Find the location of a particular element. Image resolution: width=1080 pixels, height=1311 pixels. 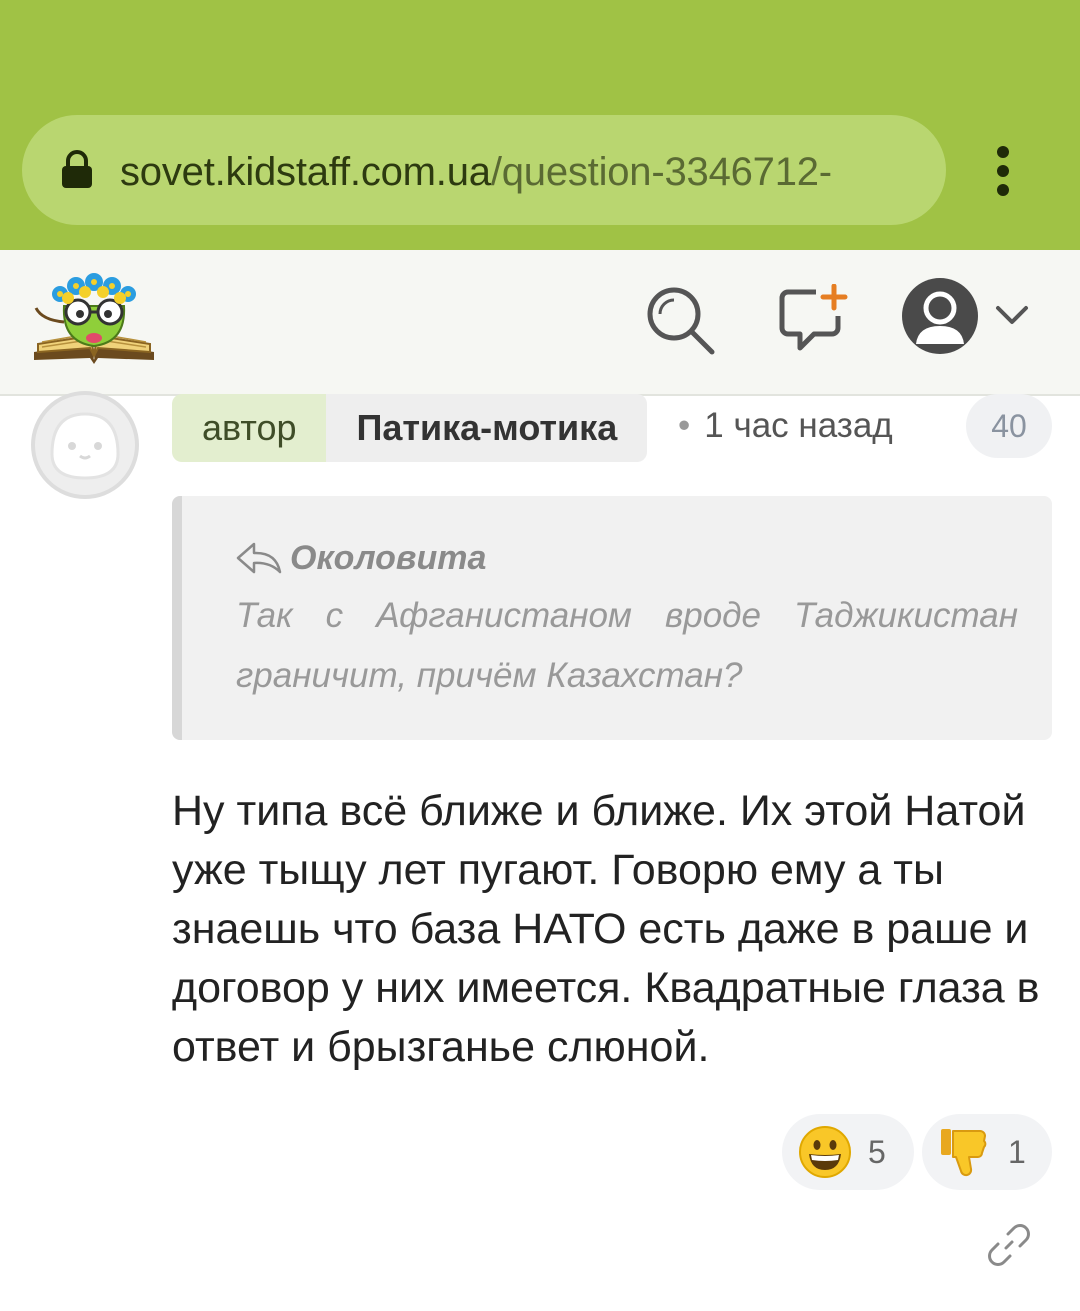

url-host: sovet.kidstaff.com.ua is located at coordinates (305, 172).